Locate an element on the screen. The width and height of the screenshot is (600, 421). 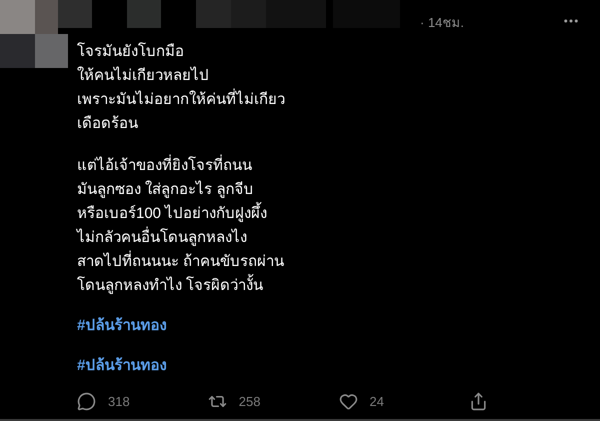
tweet-paragraph: โจรมันยังโบกมือ ให้คนไม่เกียวหลยไป เพราะมันไม่อยากให้ค่นที่ไม่เกียว เดือดร้อน is located at coordinates (181, 87).